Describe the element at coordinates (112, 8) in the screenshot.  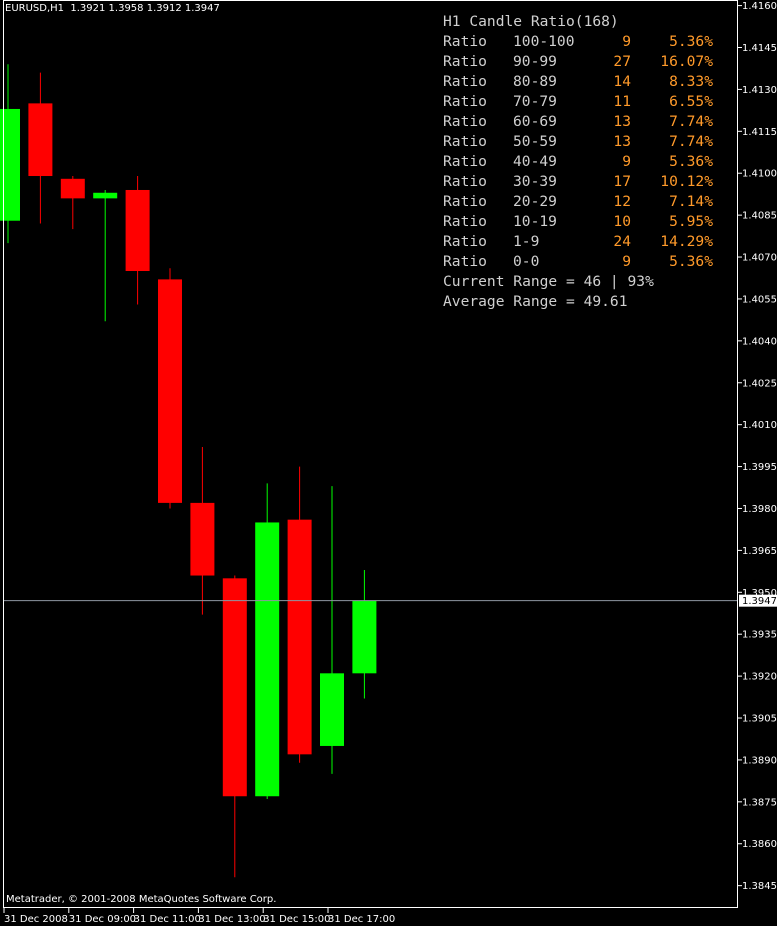
I see `symbol-title: EURUSD,H1 1.3921 1.3958 1.3912 1.3947` at that location.